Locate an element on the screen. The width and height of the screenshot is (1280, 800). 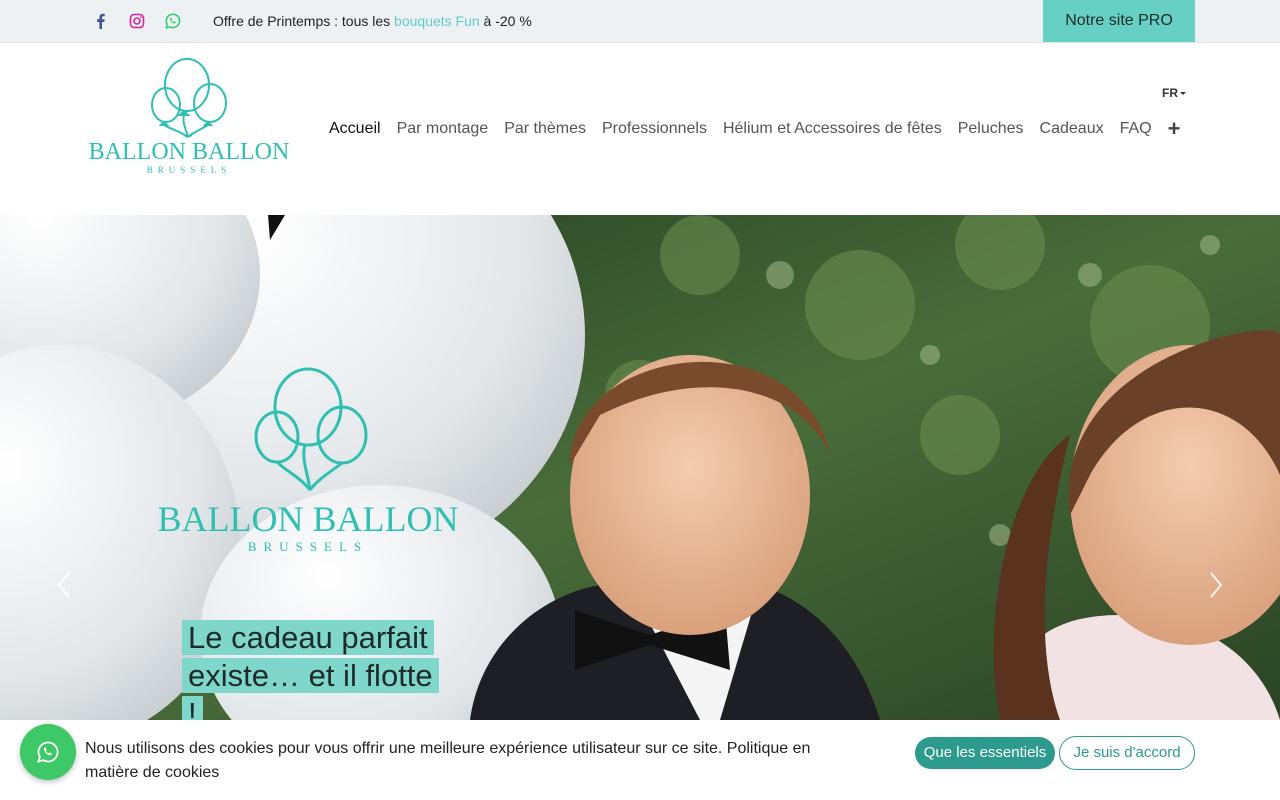
accept-cookies-button: Je suis d'accord is located at coordinates (1127, 753).